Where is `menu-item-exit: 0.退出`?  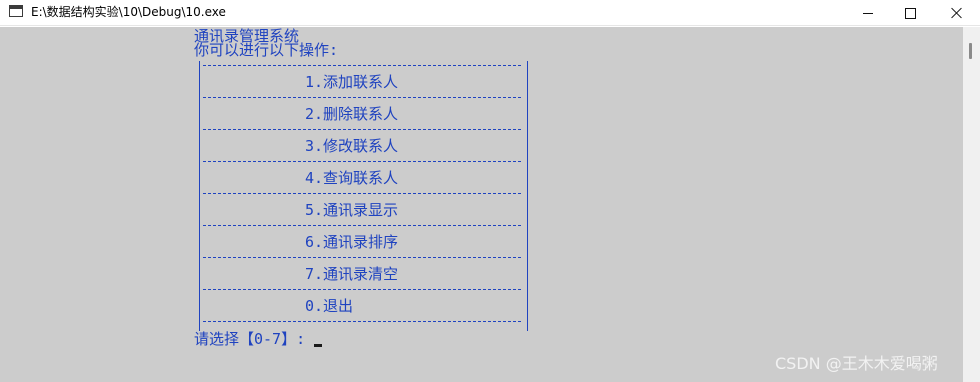
menu-item-exit: 0.退出 is located at coordinates (329, 306).